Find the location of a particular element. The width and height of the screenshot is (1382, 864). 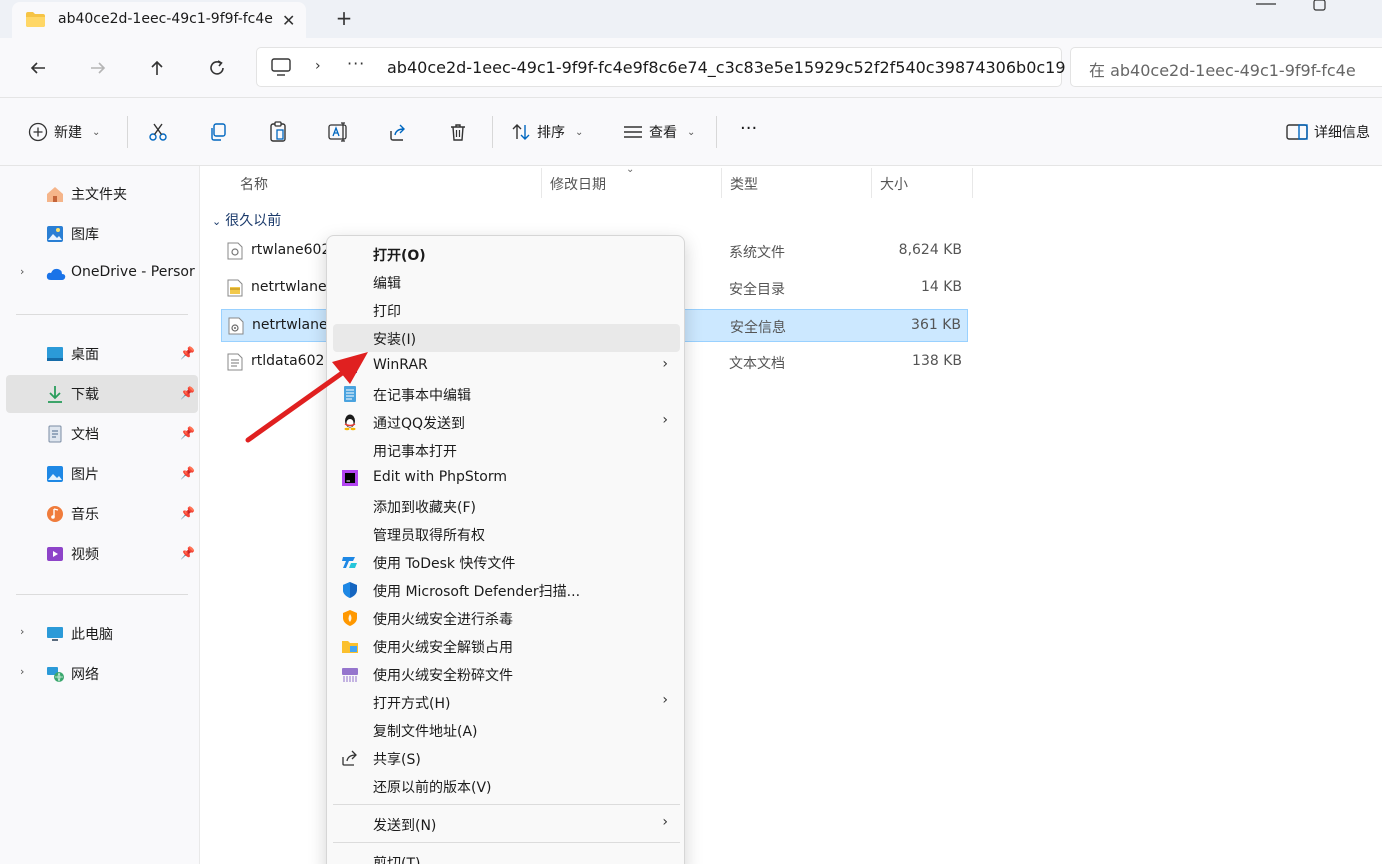

menu-item-open: 打开(O) is located at coordinates (506, 254).